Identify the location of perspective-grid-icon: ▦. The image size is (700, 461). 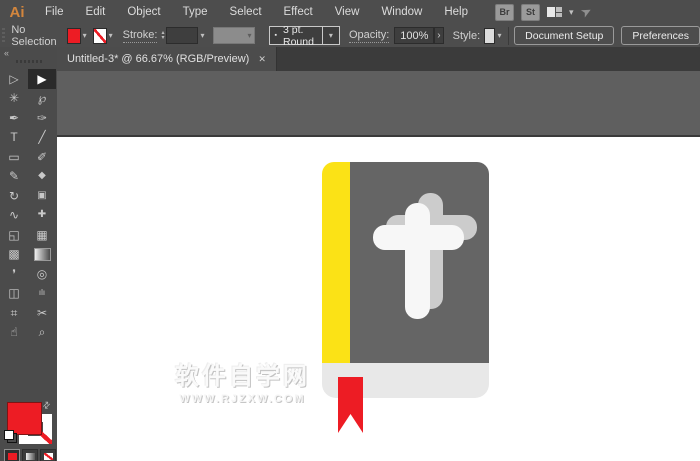
(42, 234).